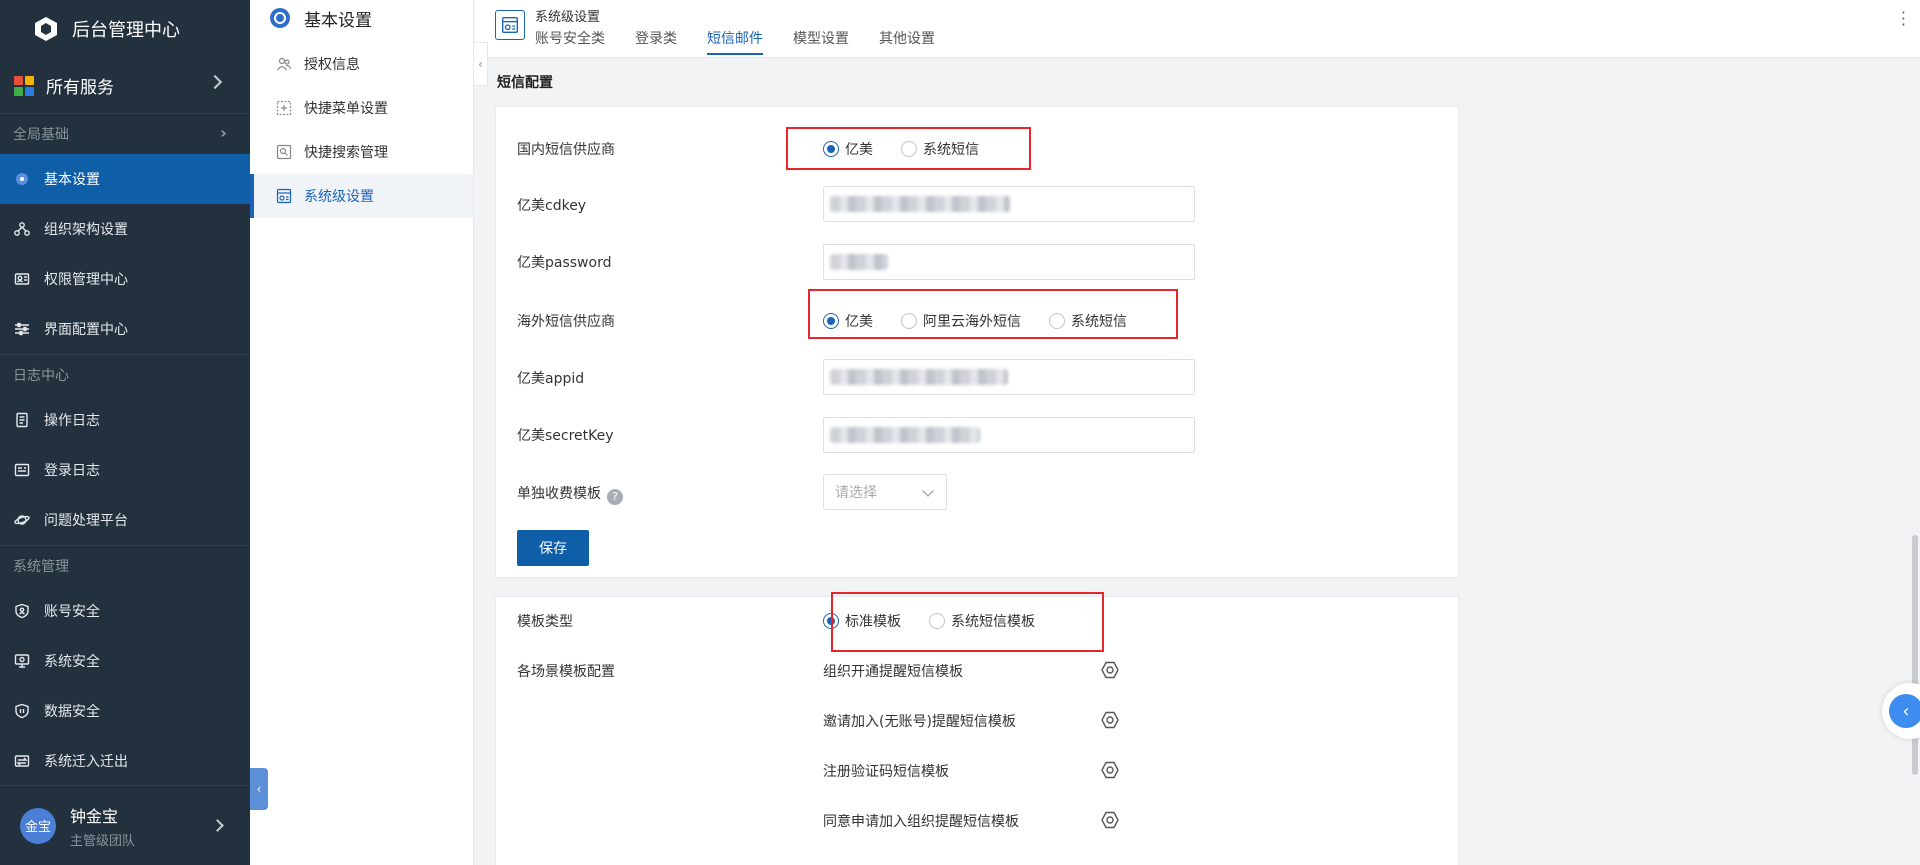  What do you see at coordinates (22, 179) in the screenshot?
I see `settings-dot-icon` at bounding box center [22, 179].